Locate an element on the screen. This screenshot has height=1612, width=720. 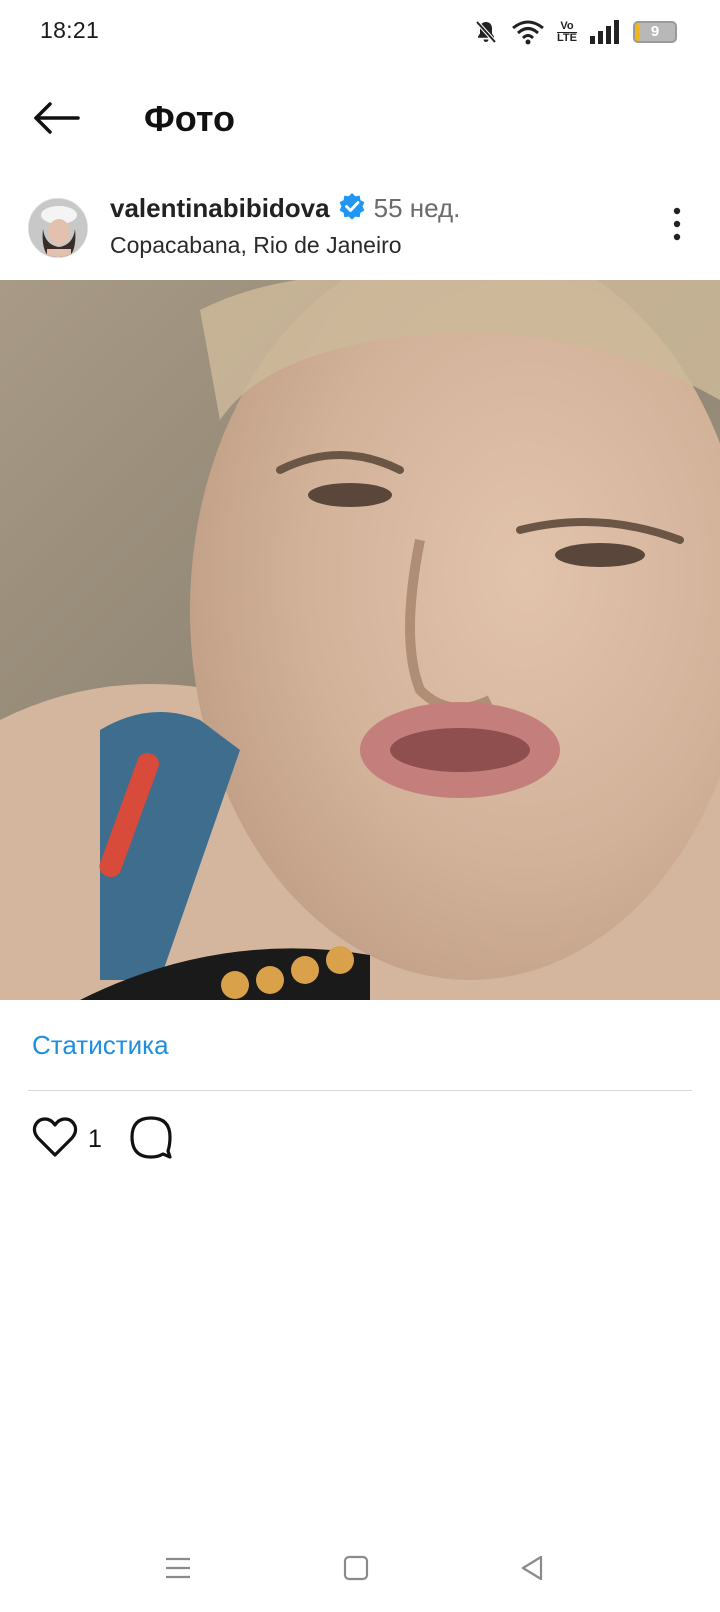
battery-group: 9 is located at coordinates (655, 32).